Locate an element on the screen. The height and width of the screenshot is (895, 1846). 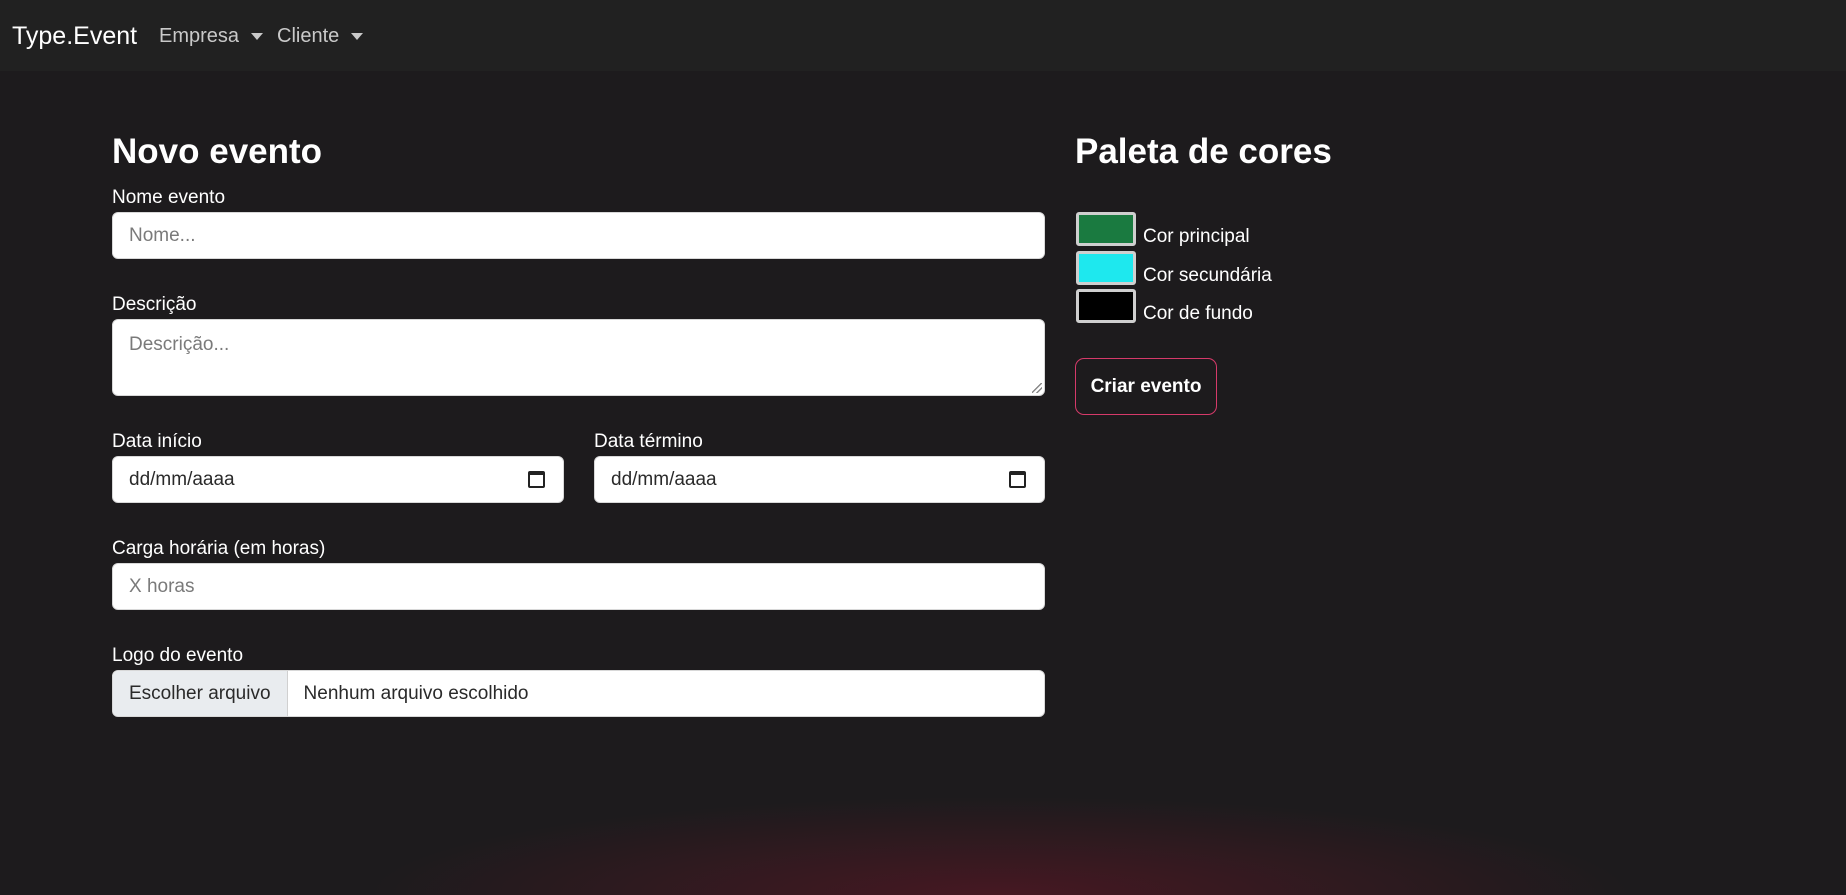
carga-input: X horas is located at coordinates (578, 586).